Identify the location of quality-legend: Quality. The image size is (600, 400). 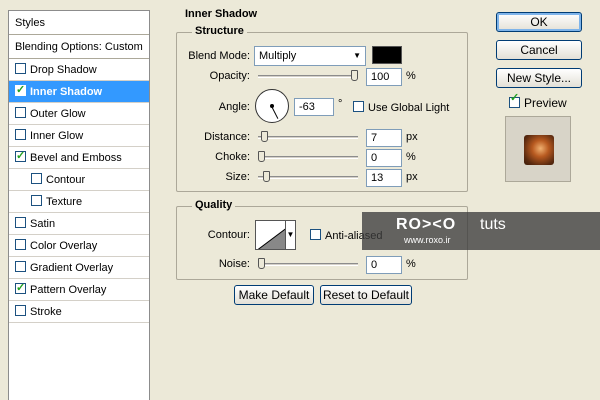
(214, 205).